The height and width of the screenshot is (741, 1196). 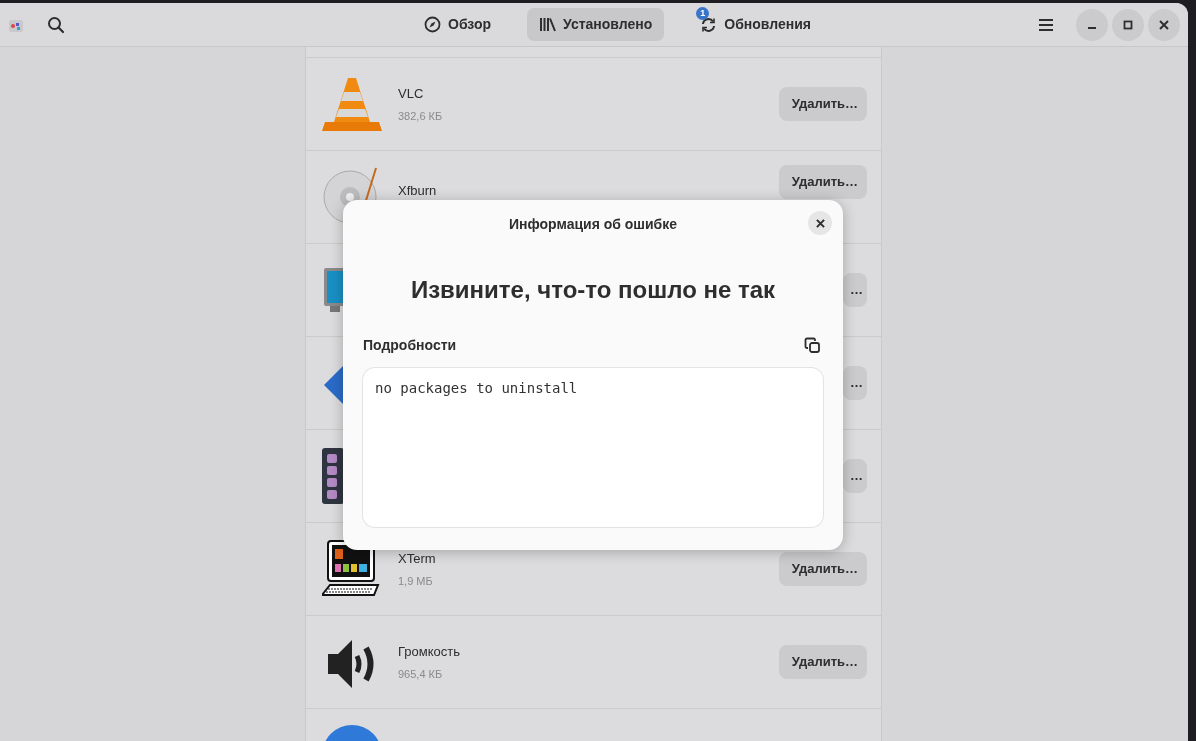 What do you see at coordinates (477, 388) in the screenshot?
I see `details-text: no packages to uninstall` at bounding box center [477, 388].